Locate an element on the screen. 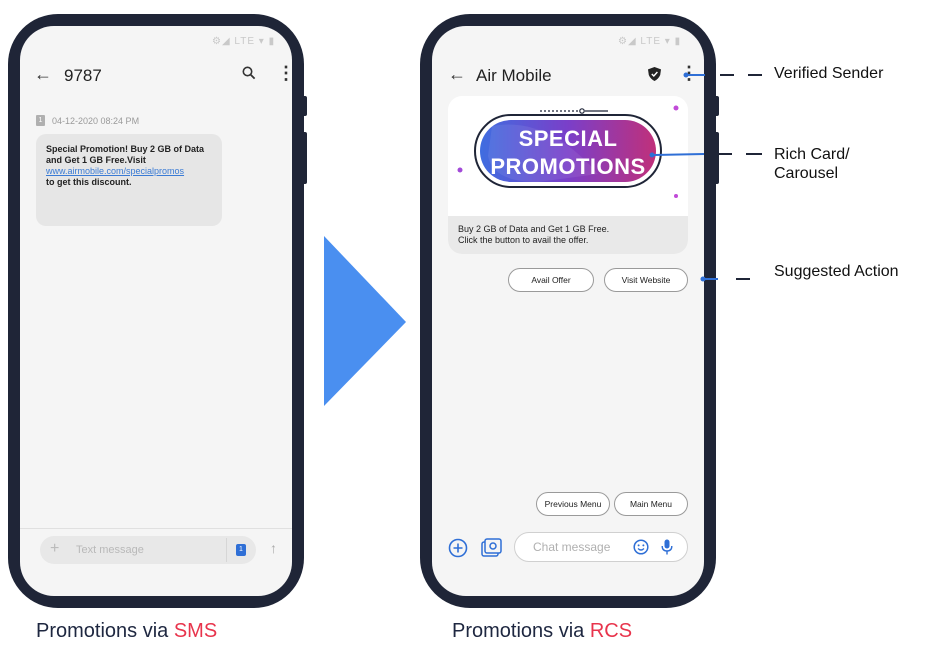 Image resolution: width=951 pixels, height=649 pixels. rich-card-label-line: Carousel is located at coordinates (806, 173).